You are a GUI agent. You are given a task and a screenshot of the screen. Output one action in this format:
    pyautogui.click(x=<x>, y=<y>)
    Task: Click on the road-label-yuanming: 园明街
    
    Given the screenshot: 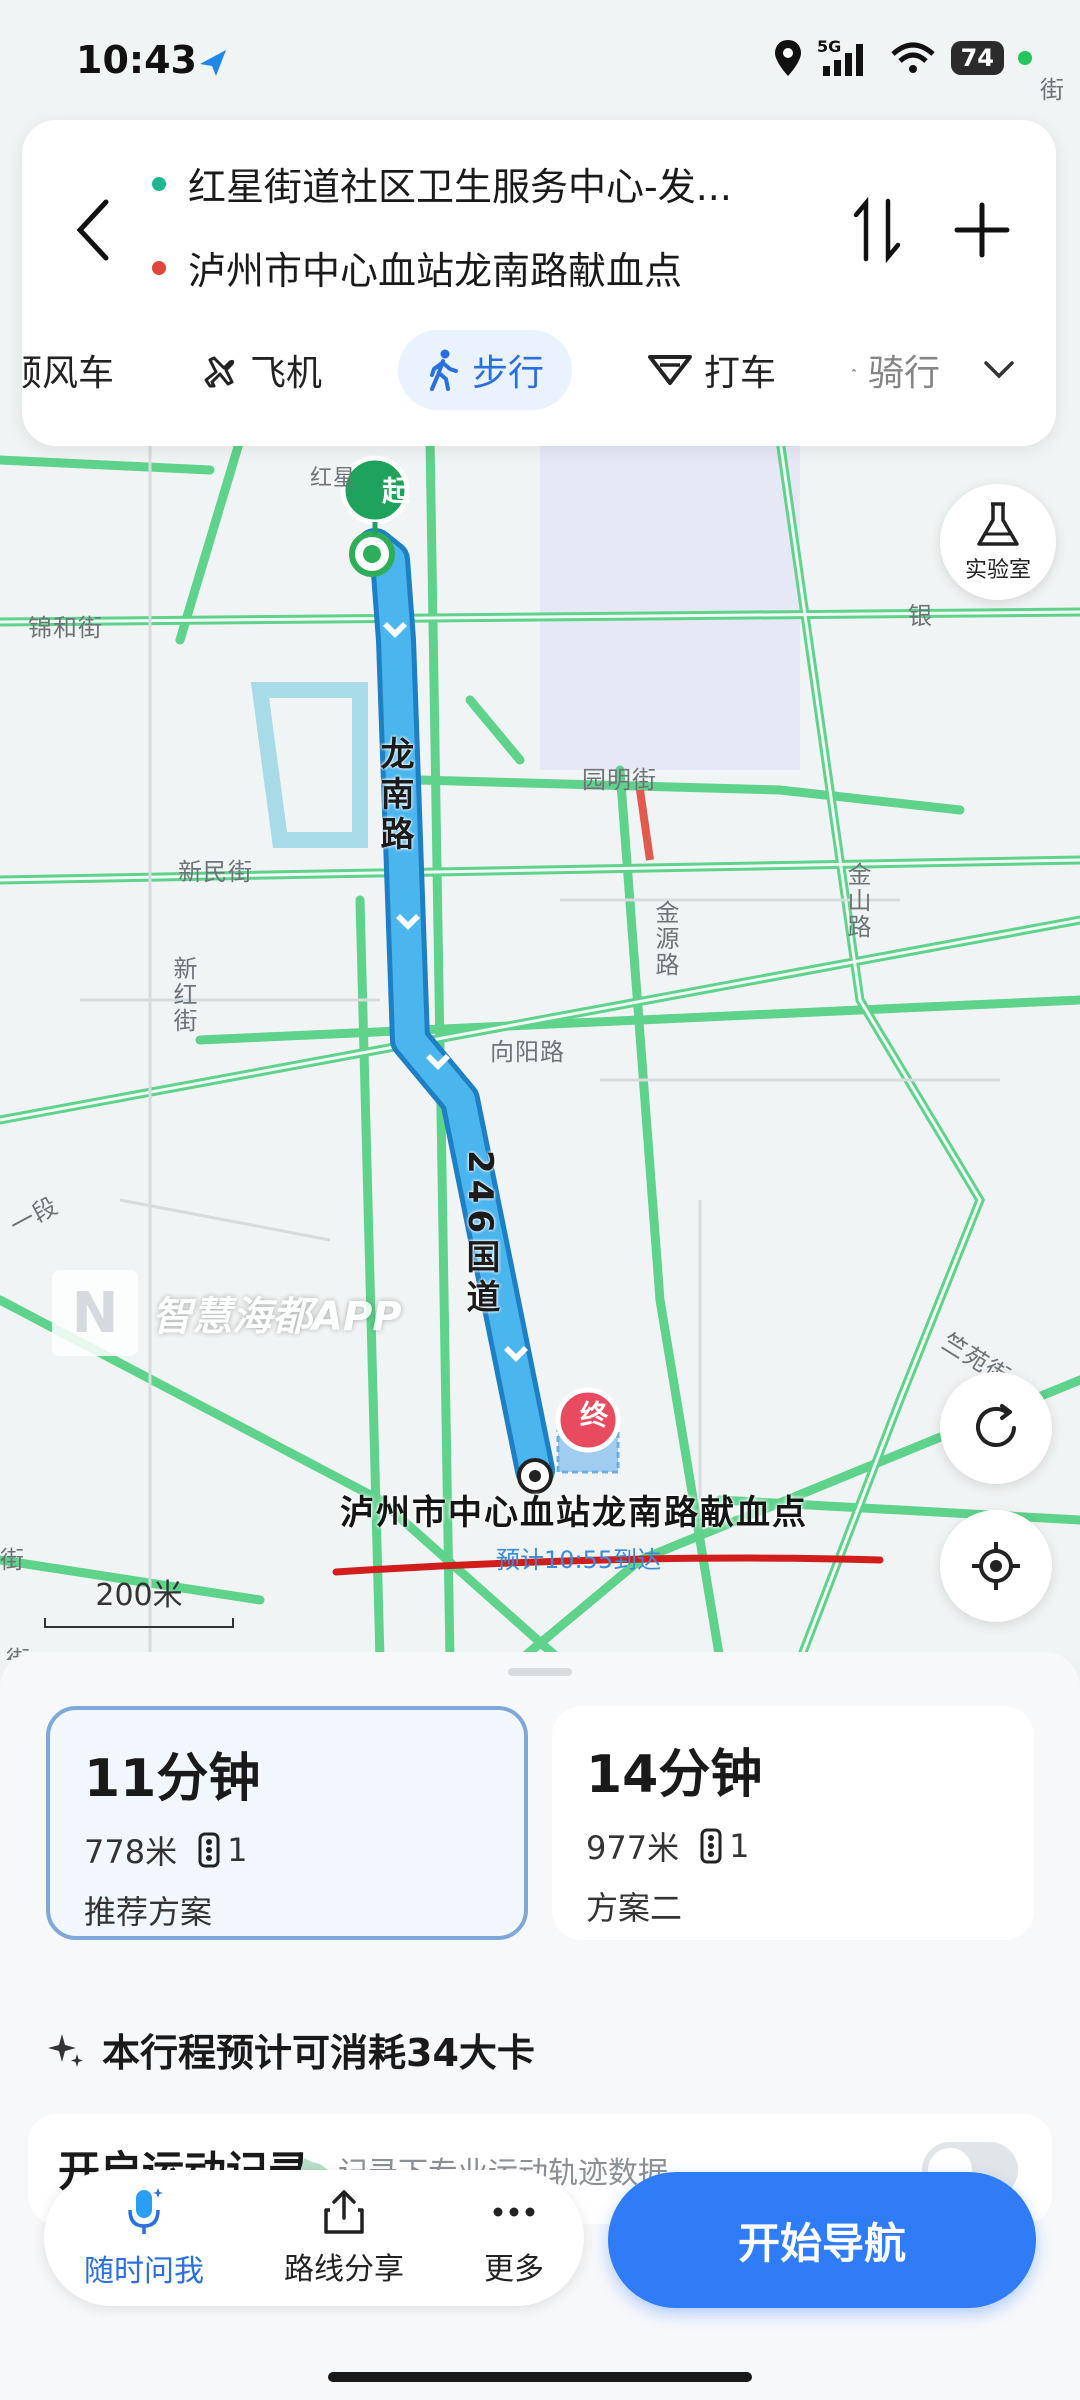 What is the action you would take?
    pyautogui.click(x=619, y=780)
    